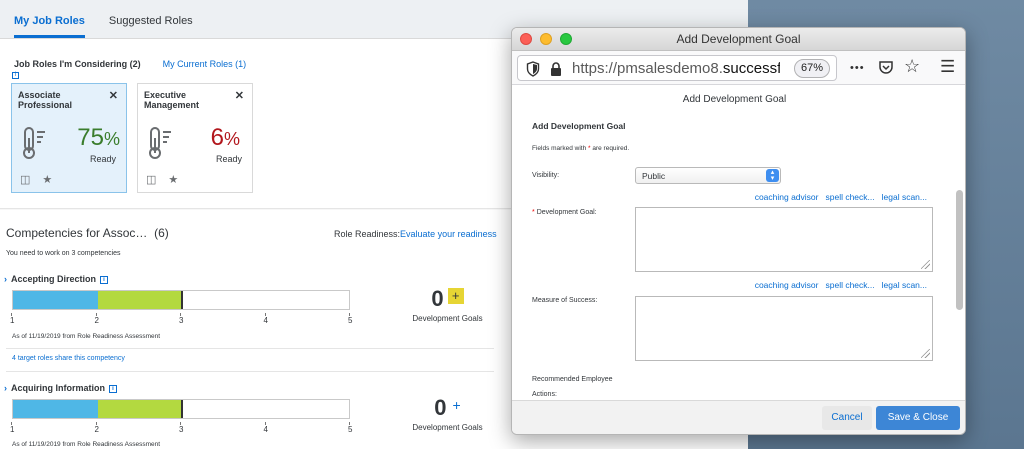 This screenshot has height=449, width=1024. Describe the element at coordinates (959, 250) in the screenshot. I see `scrollbar` at that location.